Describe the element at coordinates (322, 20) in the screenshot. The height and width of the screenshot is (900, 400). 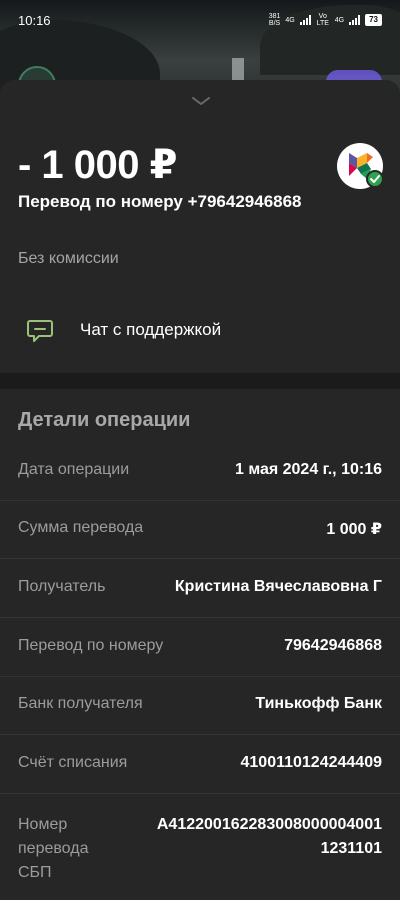
I see `network-type-volte: Vo LTE` at that location.